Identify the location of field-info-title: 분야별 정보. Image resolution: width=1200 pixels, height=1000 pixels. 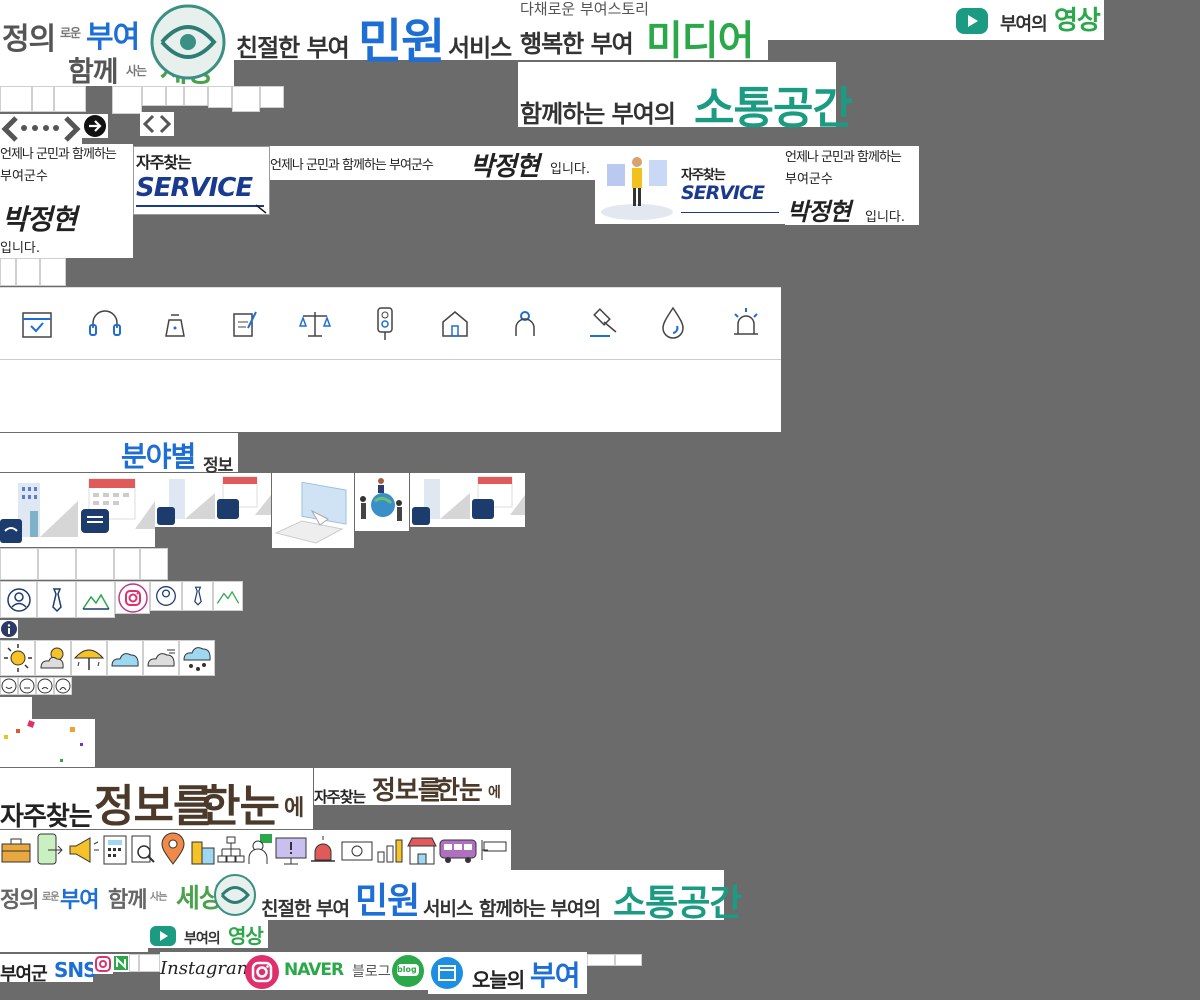
(178, 454).